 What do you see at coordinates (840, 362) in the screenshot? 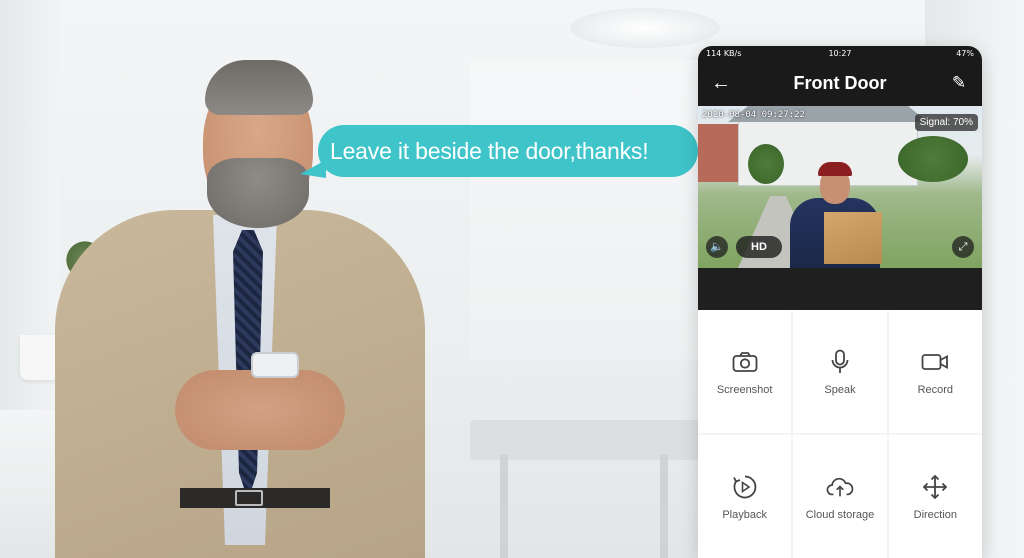
I see `microphone-icon` at bounding box center [840, 362].